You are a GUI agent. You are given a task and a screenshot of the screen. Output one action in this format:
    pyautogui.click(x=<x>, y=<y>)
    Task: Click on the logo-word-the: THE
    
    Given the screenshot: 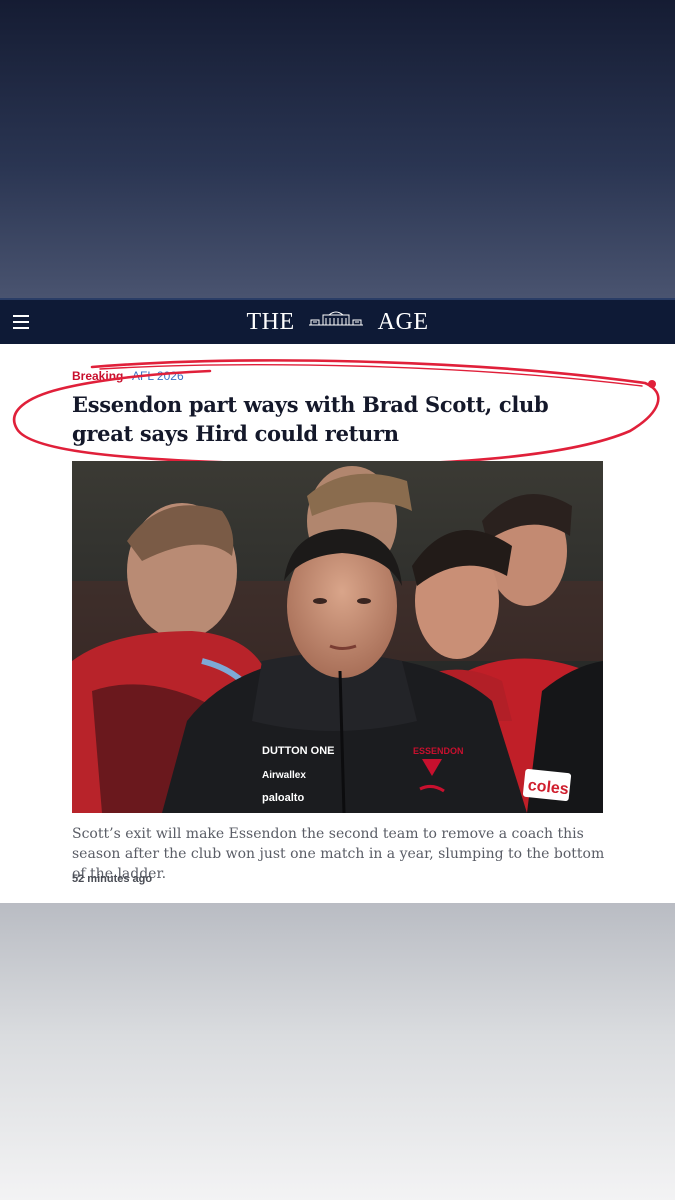 What is the action you would take?
    pyautogui.click(x=270, y=321)
    